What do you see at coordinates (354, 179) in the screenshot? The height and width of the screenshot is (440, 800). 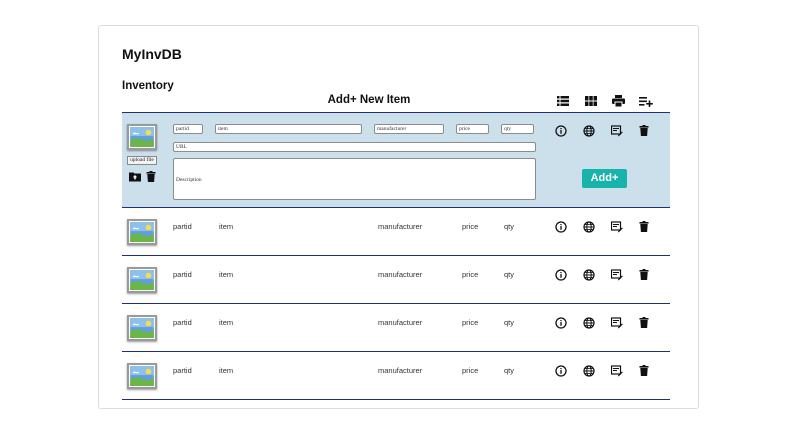 I see `description-field: Description` at bounding box center [354, 179].